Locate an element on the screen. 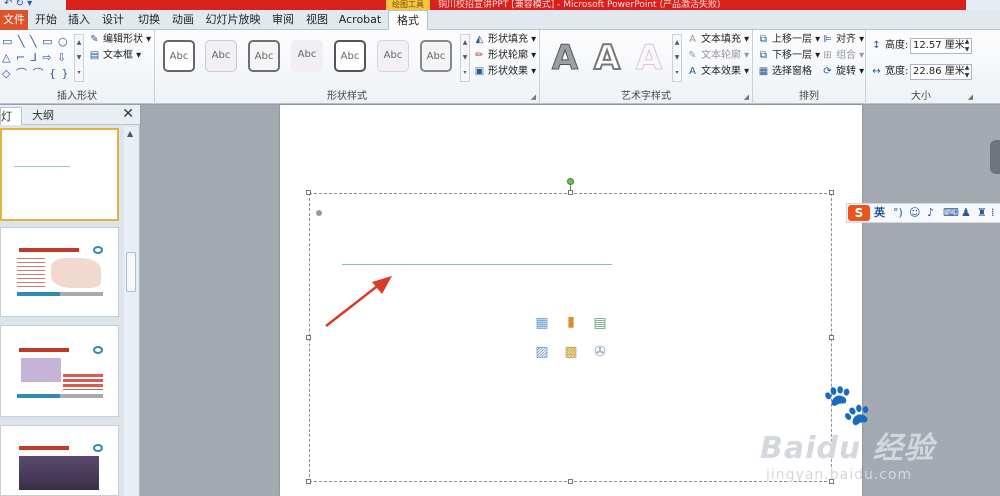 The image size is (1000, 496). insert-clipart-icon: ▩ is located at coordinates (571, 352).